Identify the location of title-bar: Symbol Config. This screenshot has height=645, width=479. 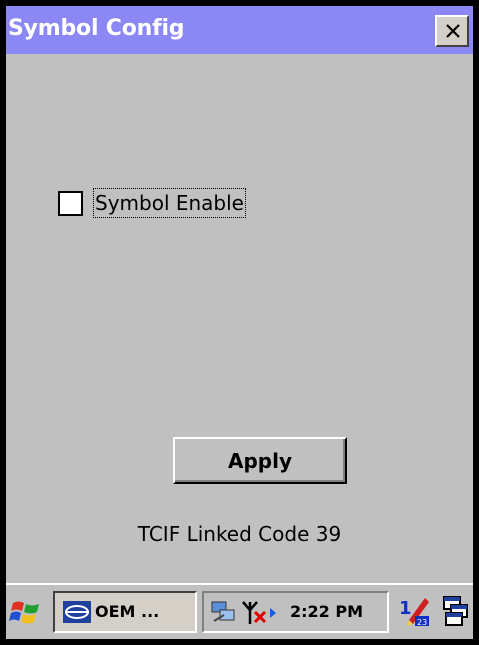
(239, 30).